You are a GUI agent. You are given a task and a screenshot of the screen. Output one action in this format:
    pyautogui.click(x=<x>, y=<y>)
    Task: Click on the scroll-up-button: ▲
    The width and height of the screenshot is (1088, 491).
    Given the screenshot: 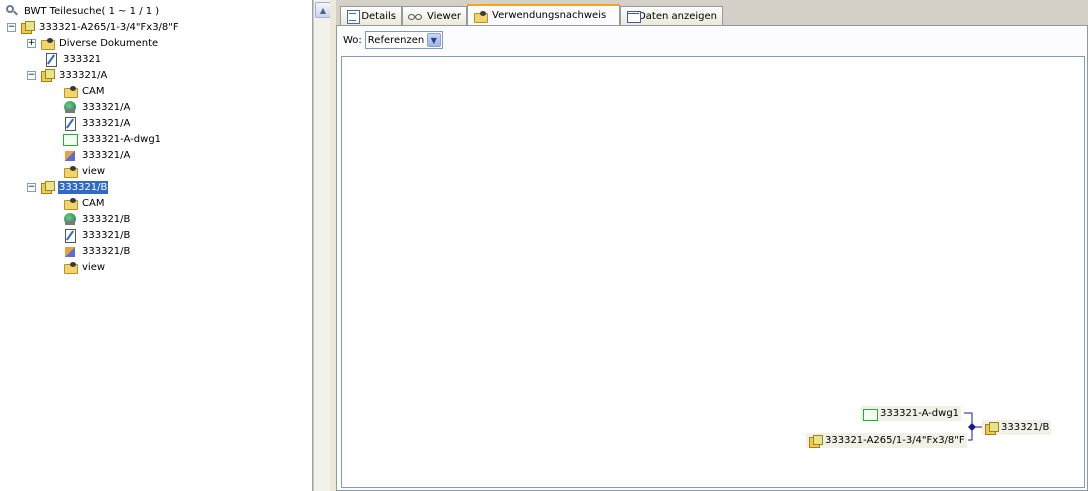 What is the action you would take?
    pyautogui.click(x=323, y=10)
    